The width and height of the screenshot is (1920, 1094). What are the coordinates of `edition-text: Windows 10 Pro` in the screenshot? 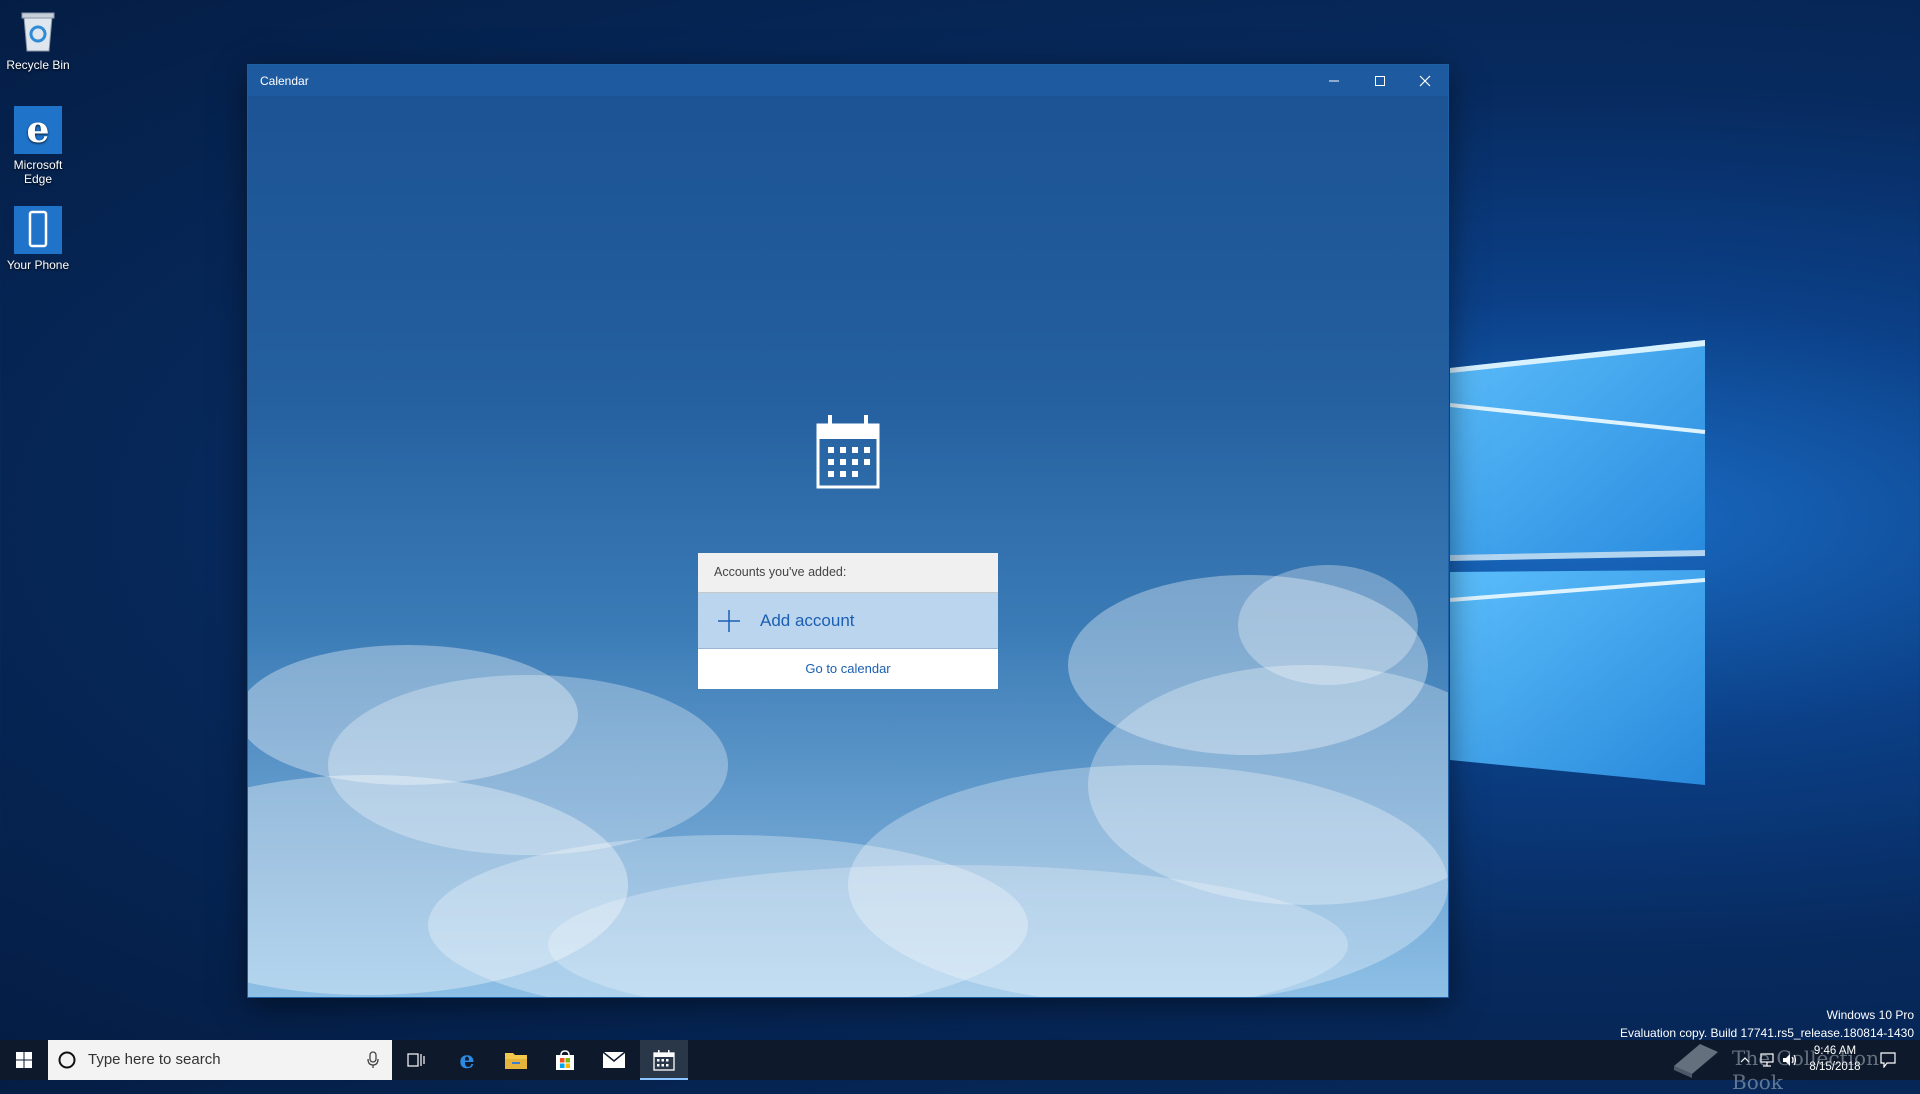 It's located at (1870, 1015).